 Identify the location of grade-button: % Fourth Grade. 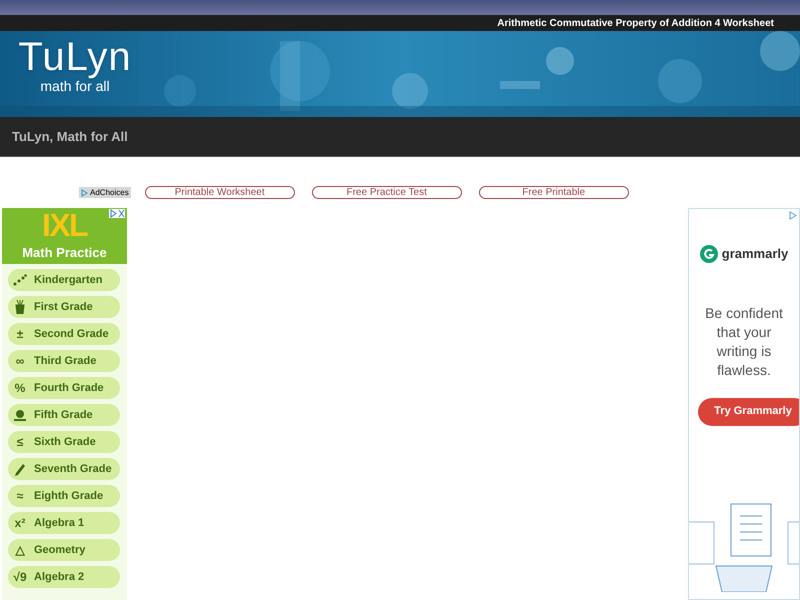
(64, 388).